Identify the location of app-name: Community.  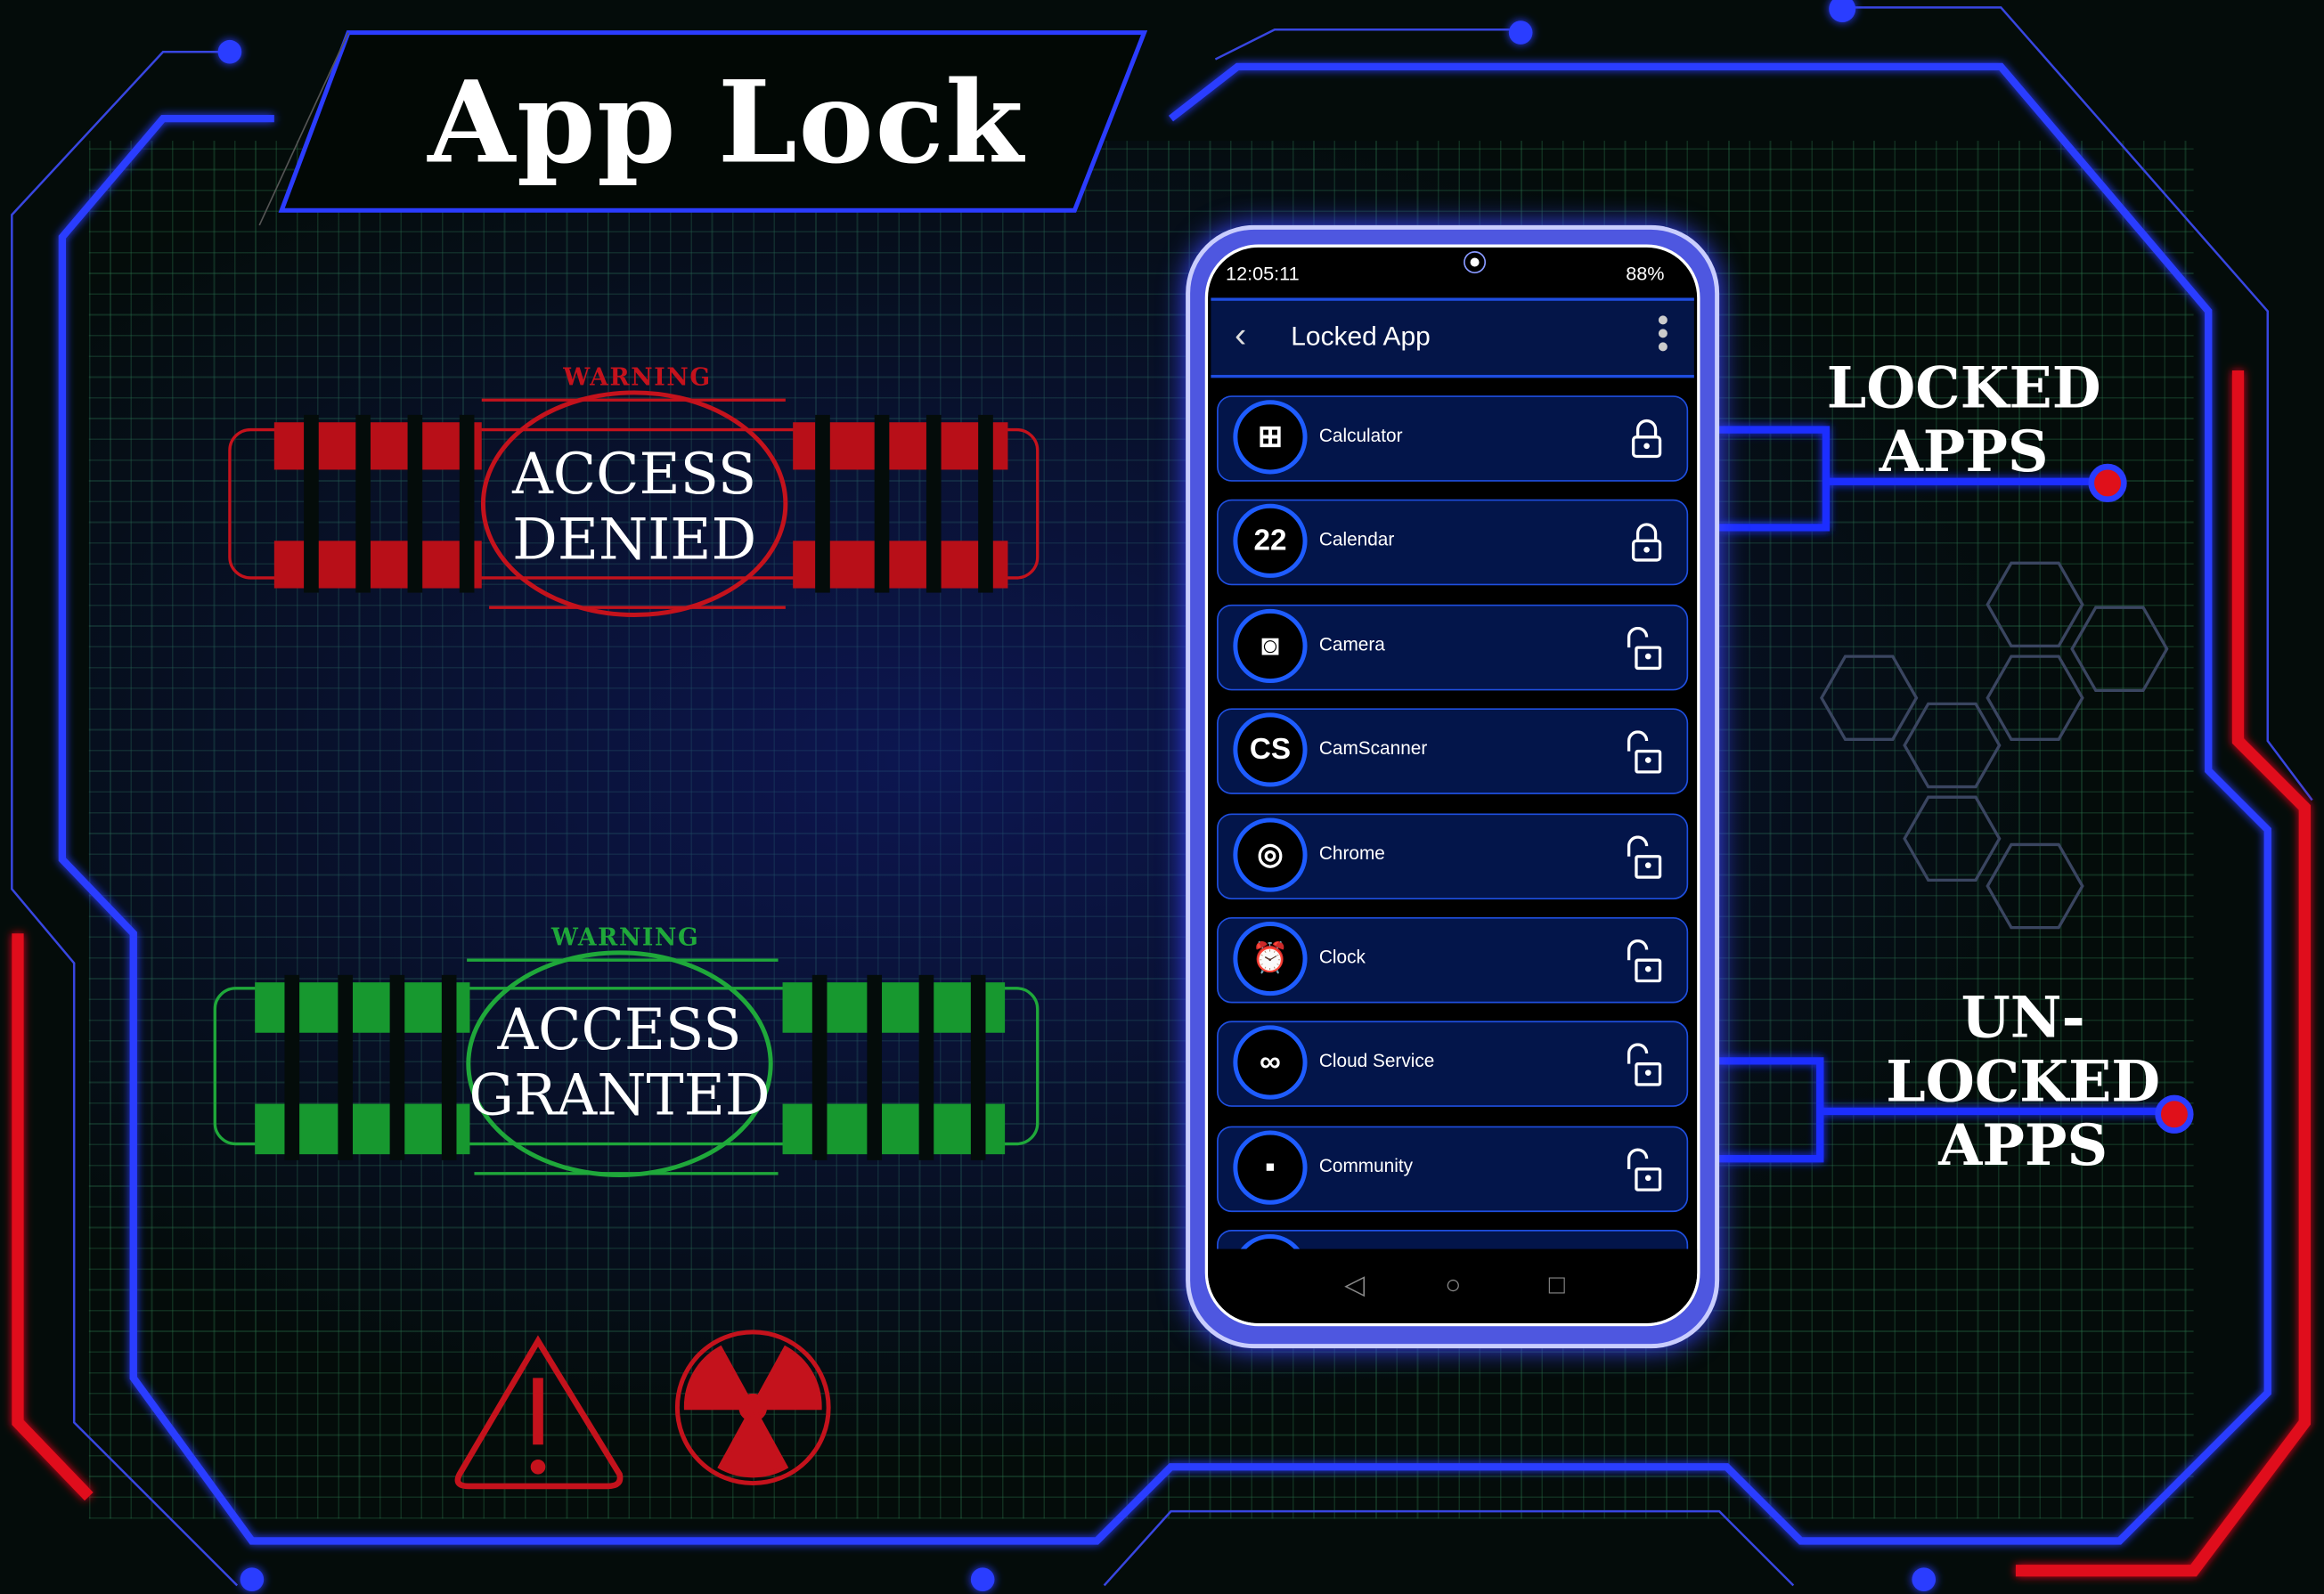
(1366, 1165).